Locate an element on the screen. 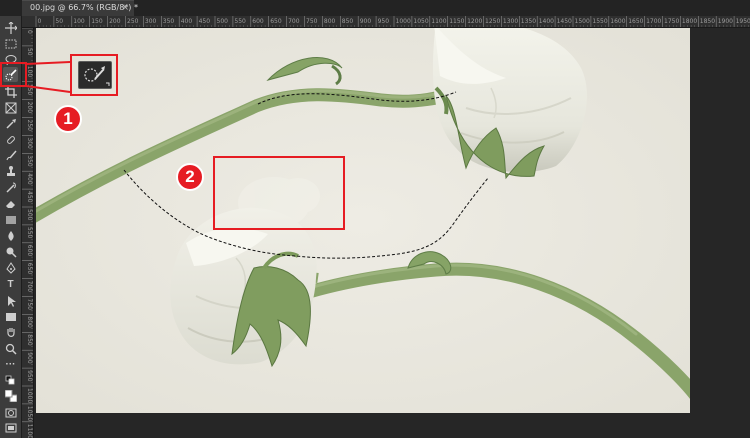 This screenshot has width=750, height=438. ruler-label: 1950 is located at coordinates (743, 21).